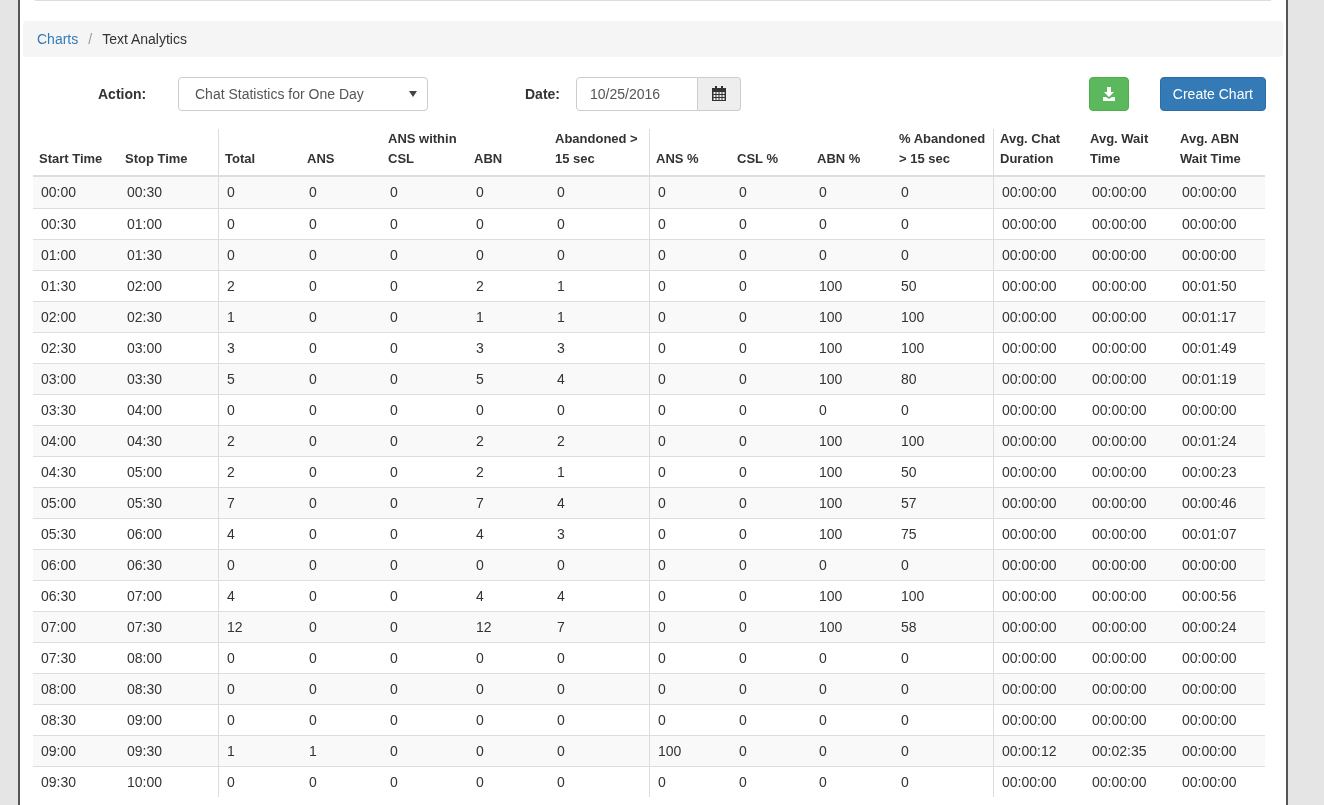  What do you see at coordinates (59, 657) in the screenshot?
I see `table-cell: 07:30` at bounding box center [59, 657].